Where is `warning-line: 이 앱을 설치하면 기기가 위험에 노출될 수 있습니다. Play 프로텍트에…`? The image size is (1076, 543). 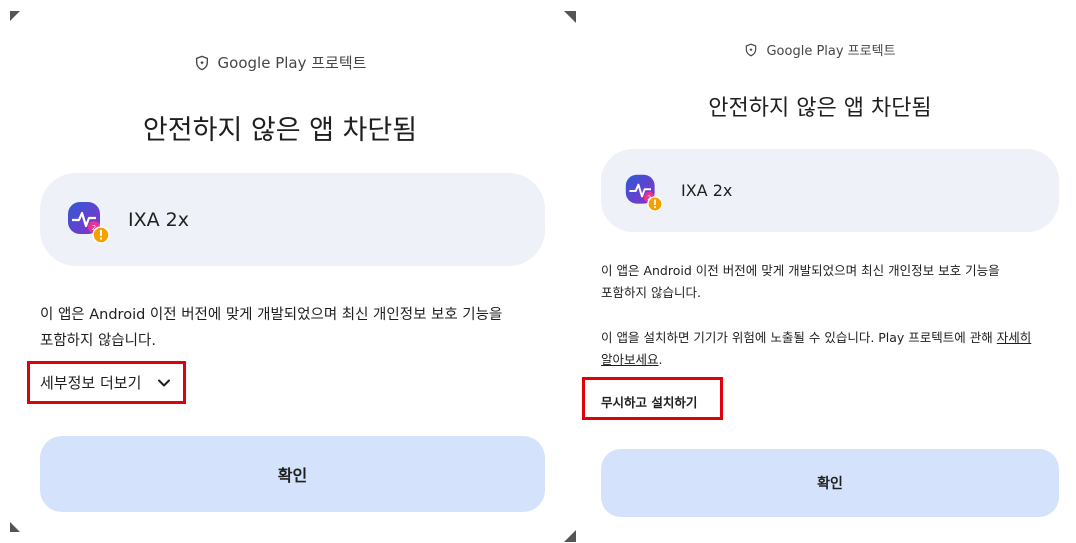 warning-line: 이 앱을 설치하면 기기가 위험에 노출될 수 있습니다. Play 프로텍트에… is located at coordinates (799, 337).